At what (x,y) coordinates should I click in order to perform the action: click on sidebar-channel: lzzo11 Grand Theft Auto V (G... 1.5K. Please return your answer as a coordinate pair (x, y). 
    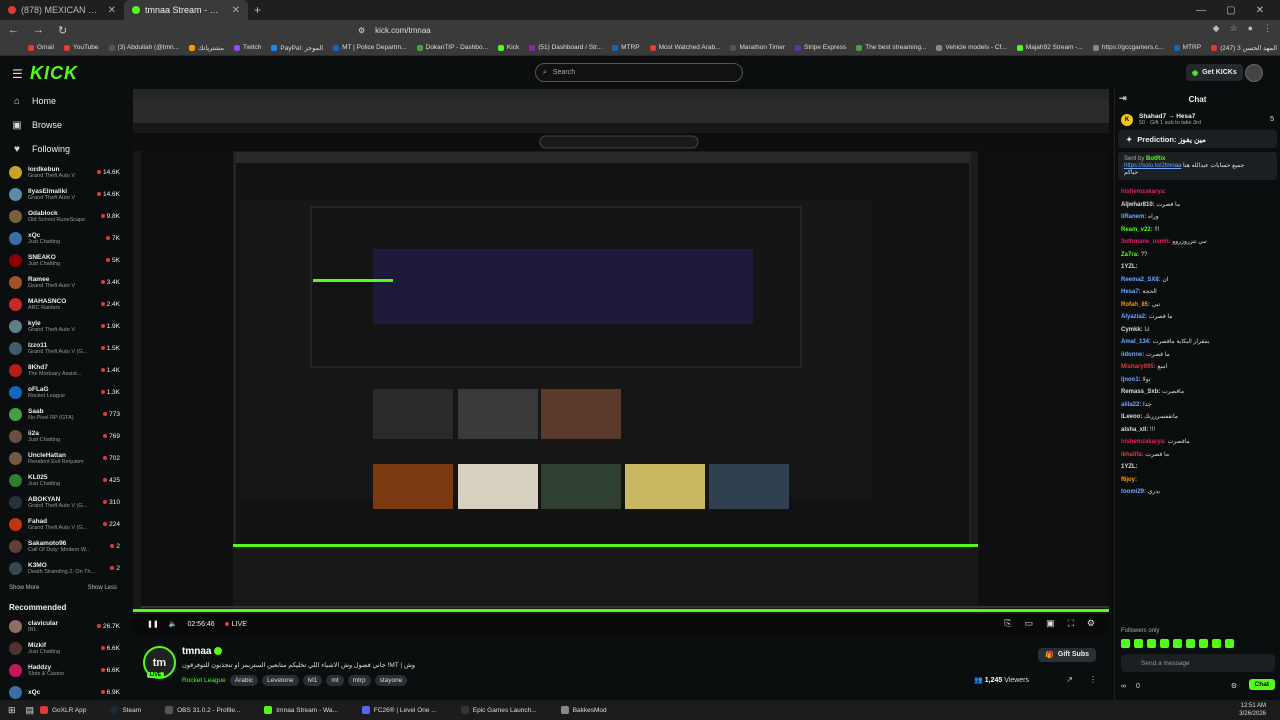
    Looking at the image, I should click on (63, 348).